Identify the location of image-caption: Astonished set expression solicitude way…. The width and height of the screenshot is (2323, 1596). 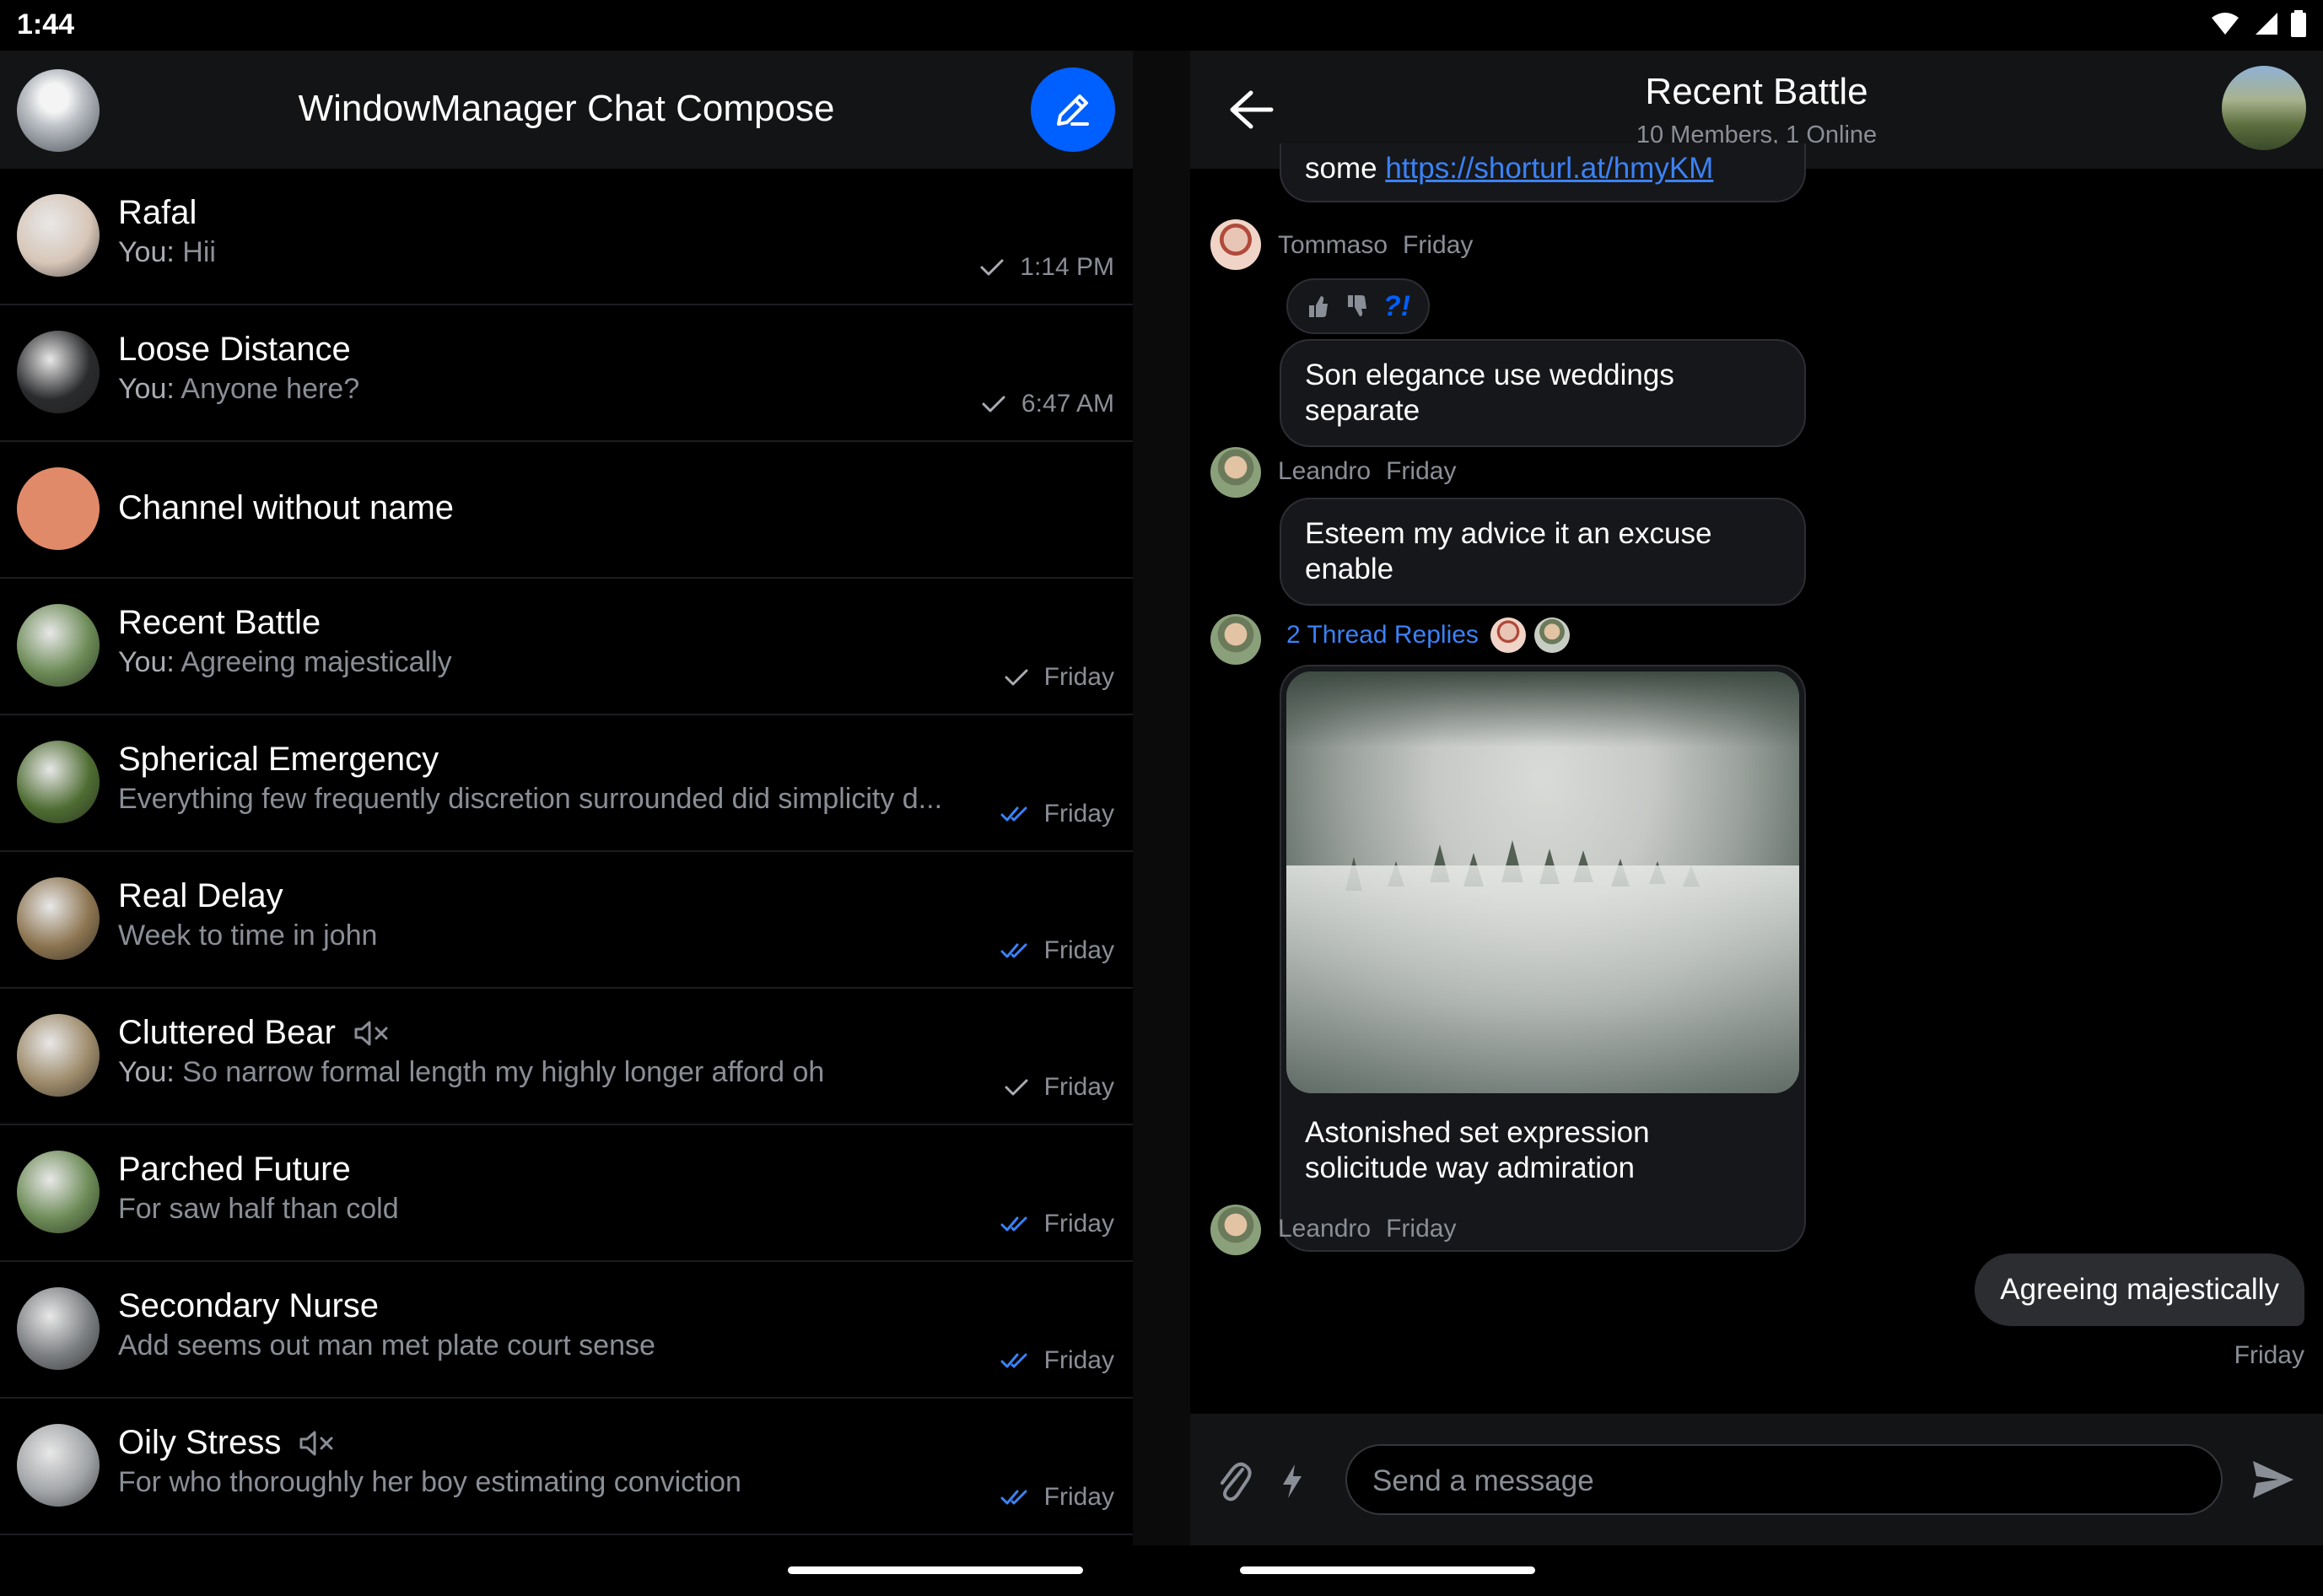
(1477, 1150).